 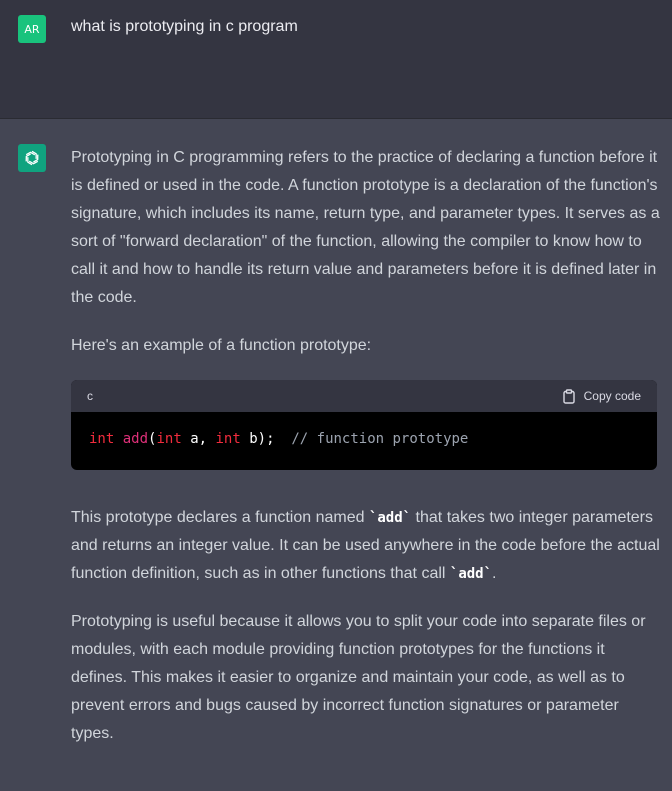 I want to click on copy-code-label: Copy code, so click(x=612, y=396).